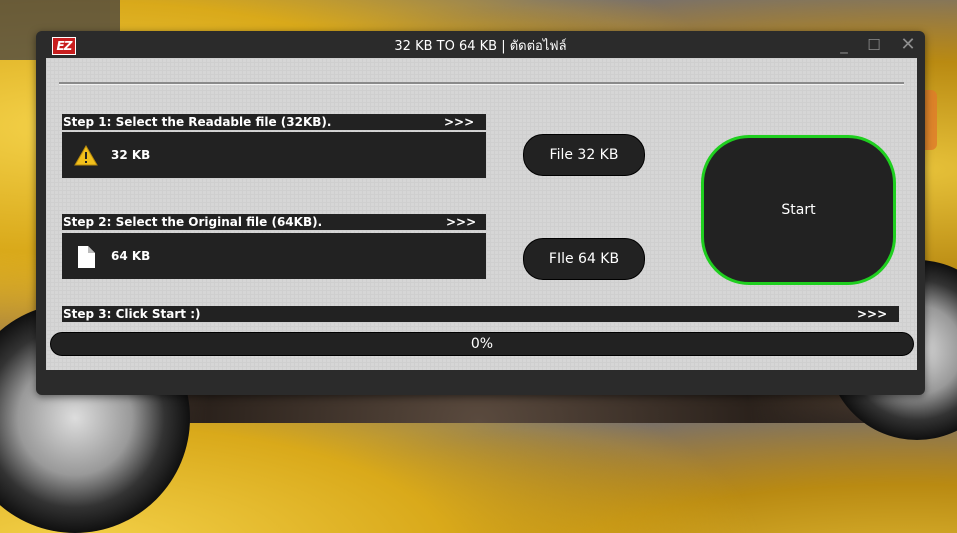  I want to click on progress-text: 0%, so click(482, 344).